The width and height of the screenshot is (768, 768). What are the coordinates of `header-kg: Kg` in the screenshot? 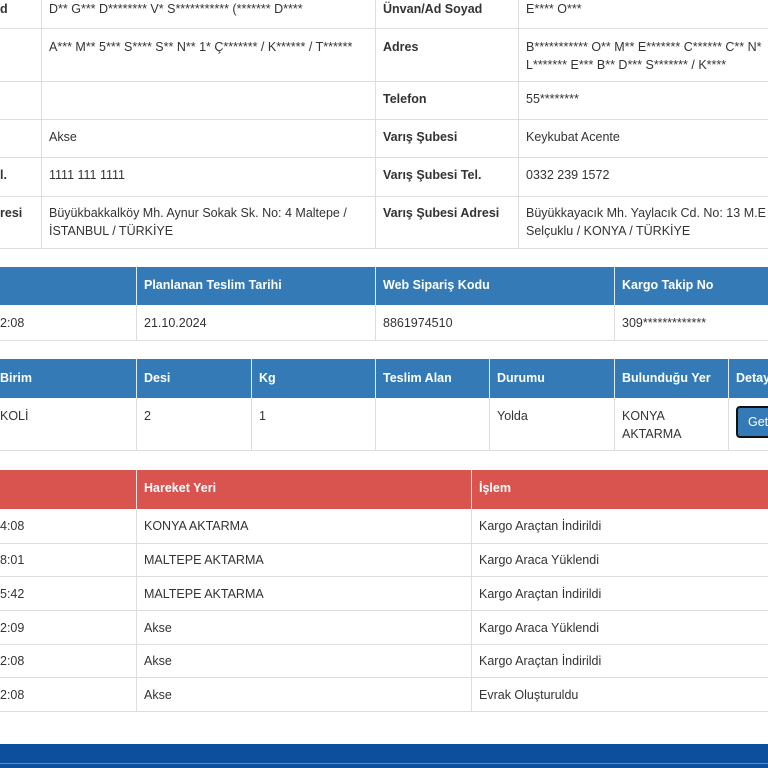 It's located at (267, 378).